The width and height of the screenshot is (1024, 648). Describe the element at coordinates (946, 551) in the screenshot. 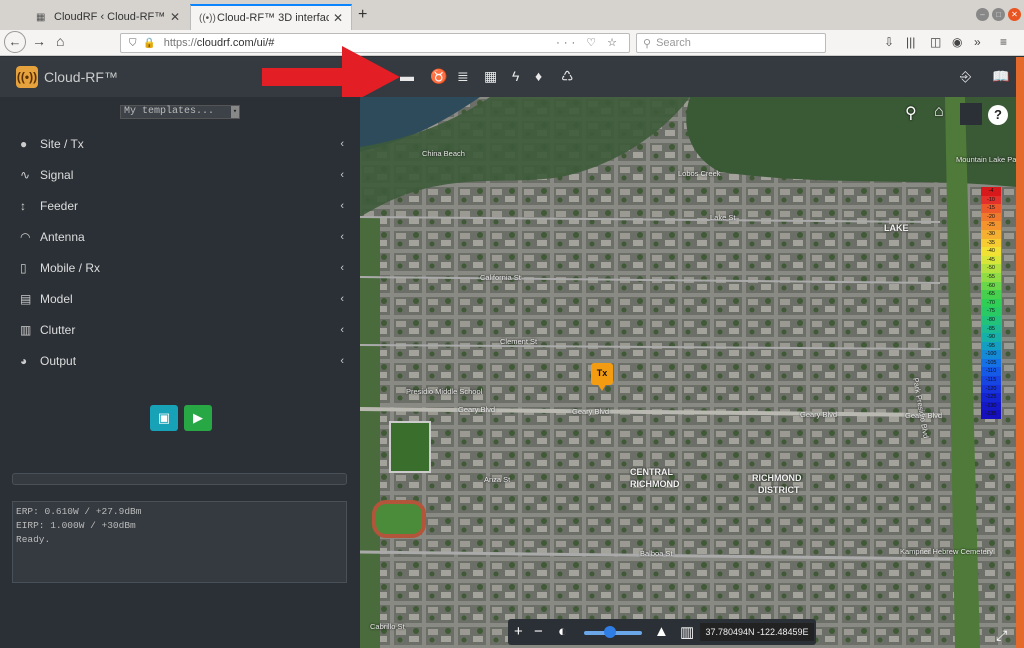

I see `map-label-kampner: Kampner Hebrew Cemetery` at that location.